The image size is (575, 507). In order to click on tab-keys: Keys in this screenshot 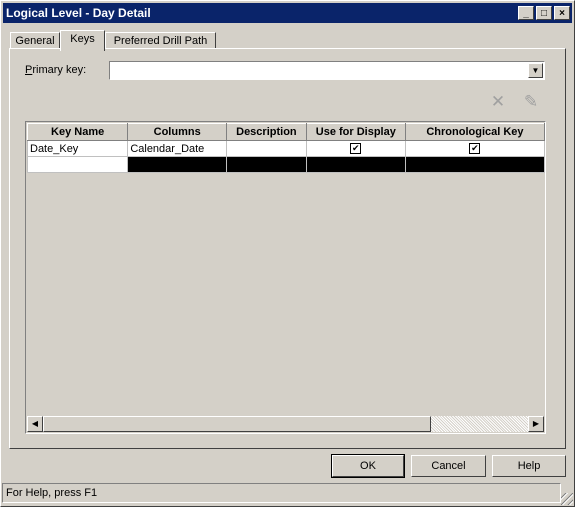, I will do `click(82, 40)`.